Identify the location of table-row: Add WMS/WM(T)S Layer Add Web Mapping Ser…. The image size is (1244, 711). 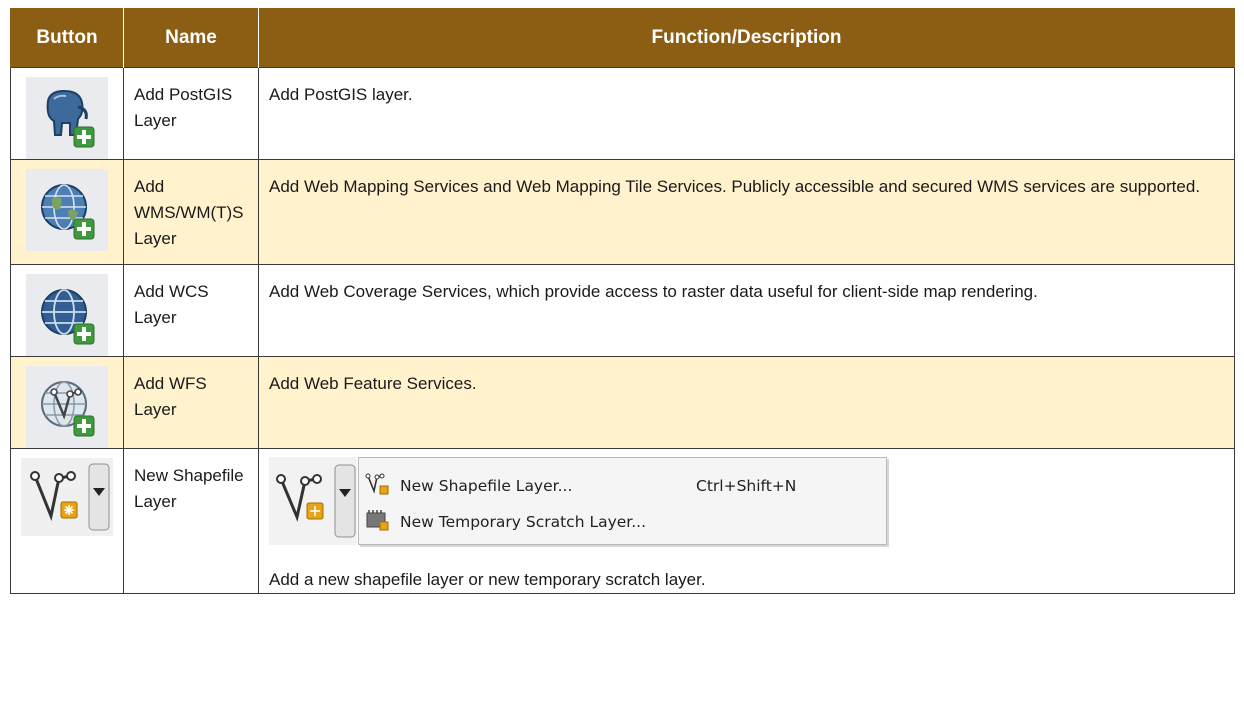
(622, 212).